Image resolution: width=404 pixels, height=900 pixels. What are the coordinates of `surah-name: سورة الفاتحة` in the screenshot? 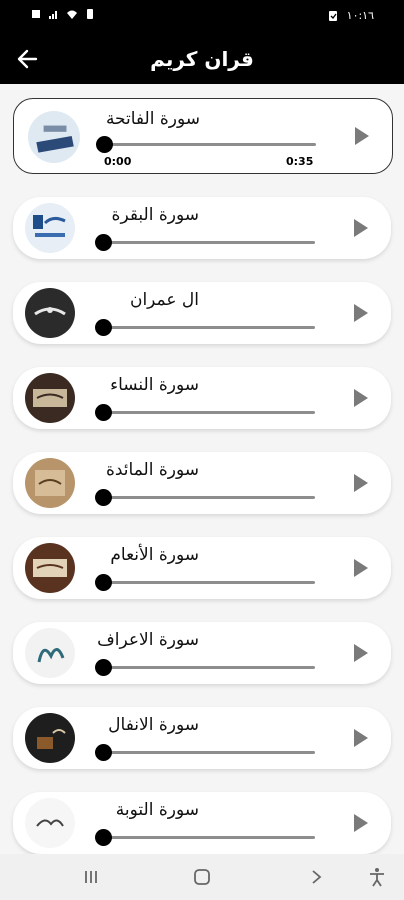 It's located at (152, 119).